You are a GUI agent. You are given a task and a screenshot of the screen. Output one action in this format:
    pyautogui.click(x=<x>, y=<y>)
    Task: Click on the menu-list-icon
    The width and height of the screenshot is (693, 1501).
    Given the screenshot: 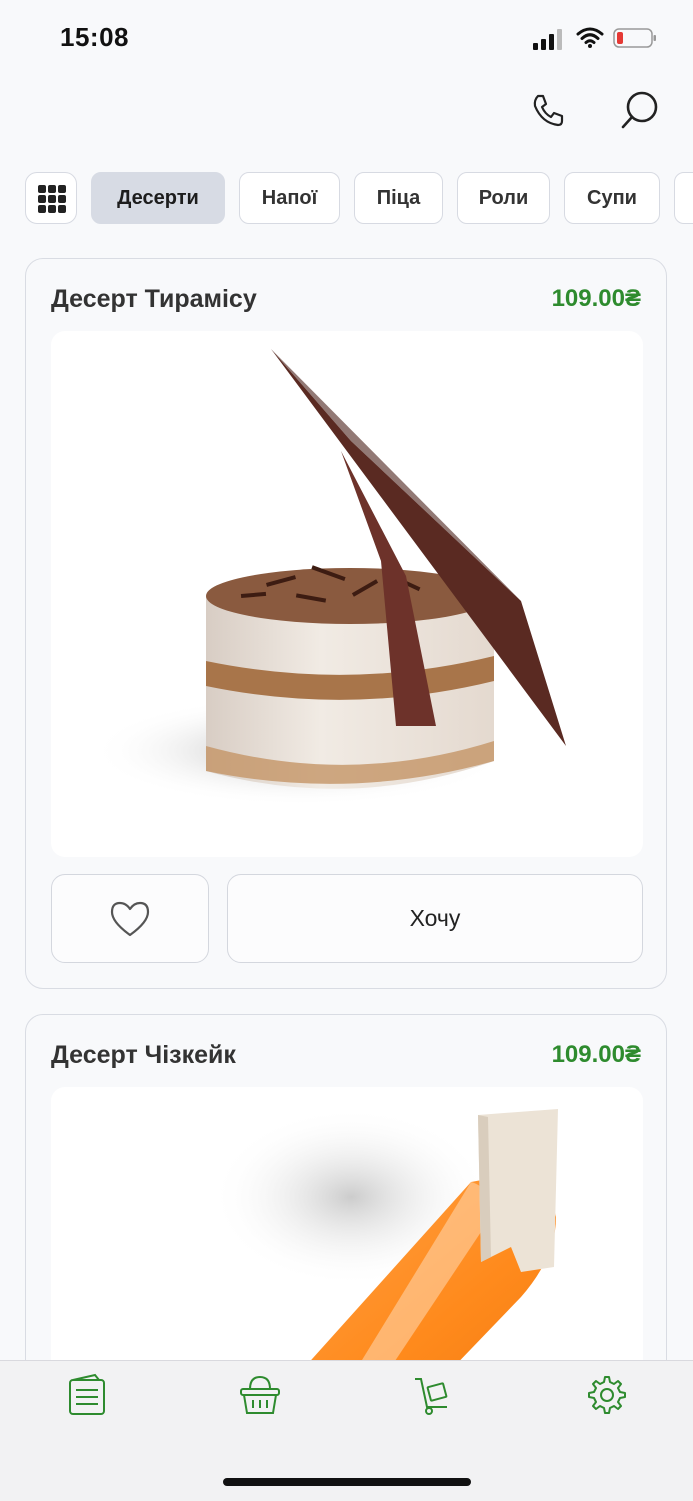 What is the action you would take?
    pyautogui.click(x=87, y=1394)
    